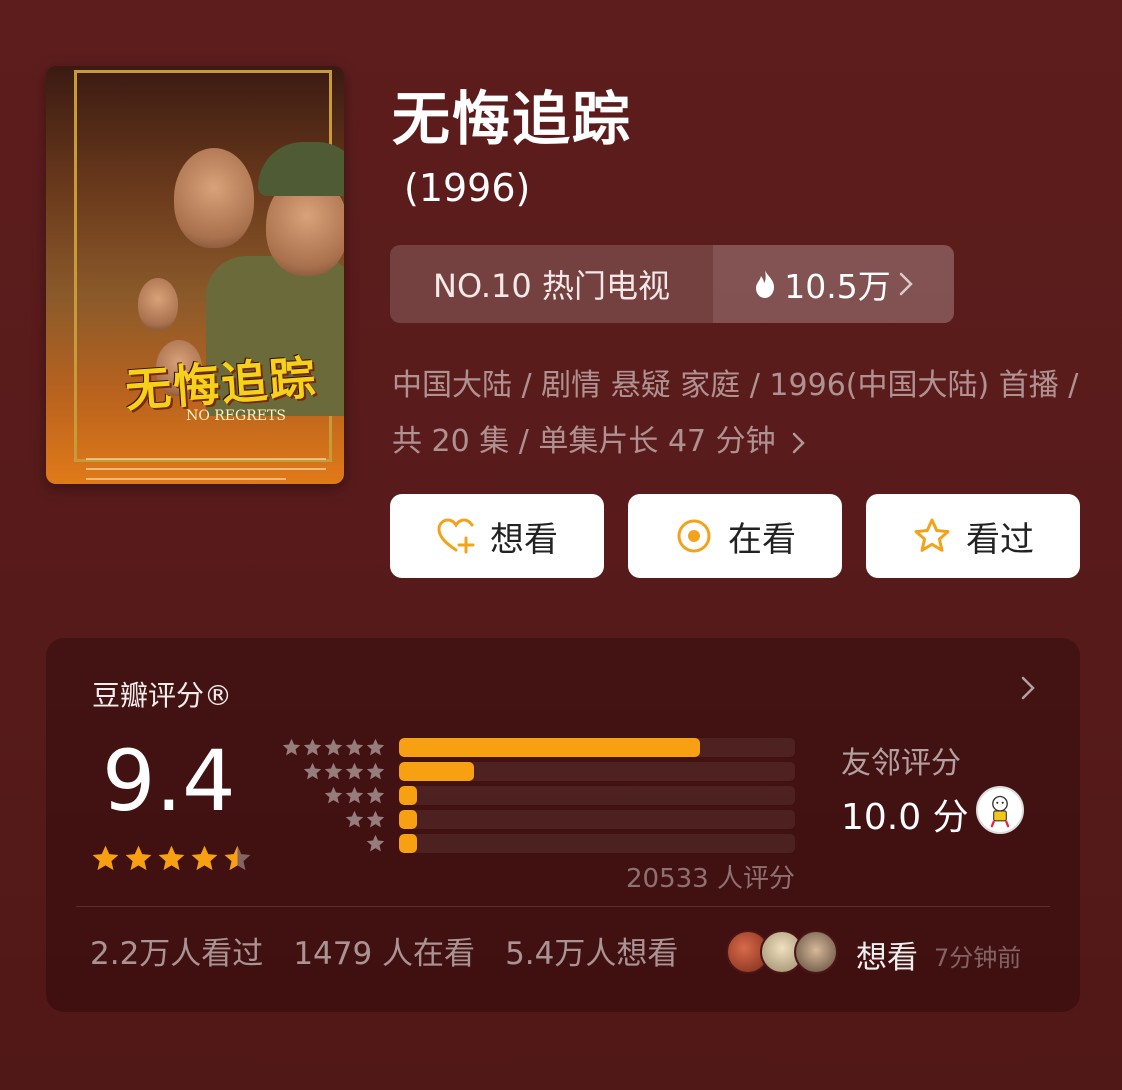 The width and height of the screenshot is (1122, 1090). Describe the element at coordinates (782, 952) in the screenshot. I see `recent-user-avatars` at that location.